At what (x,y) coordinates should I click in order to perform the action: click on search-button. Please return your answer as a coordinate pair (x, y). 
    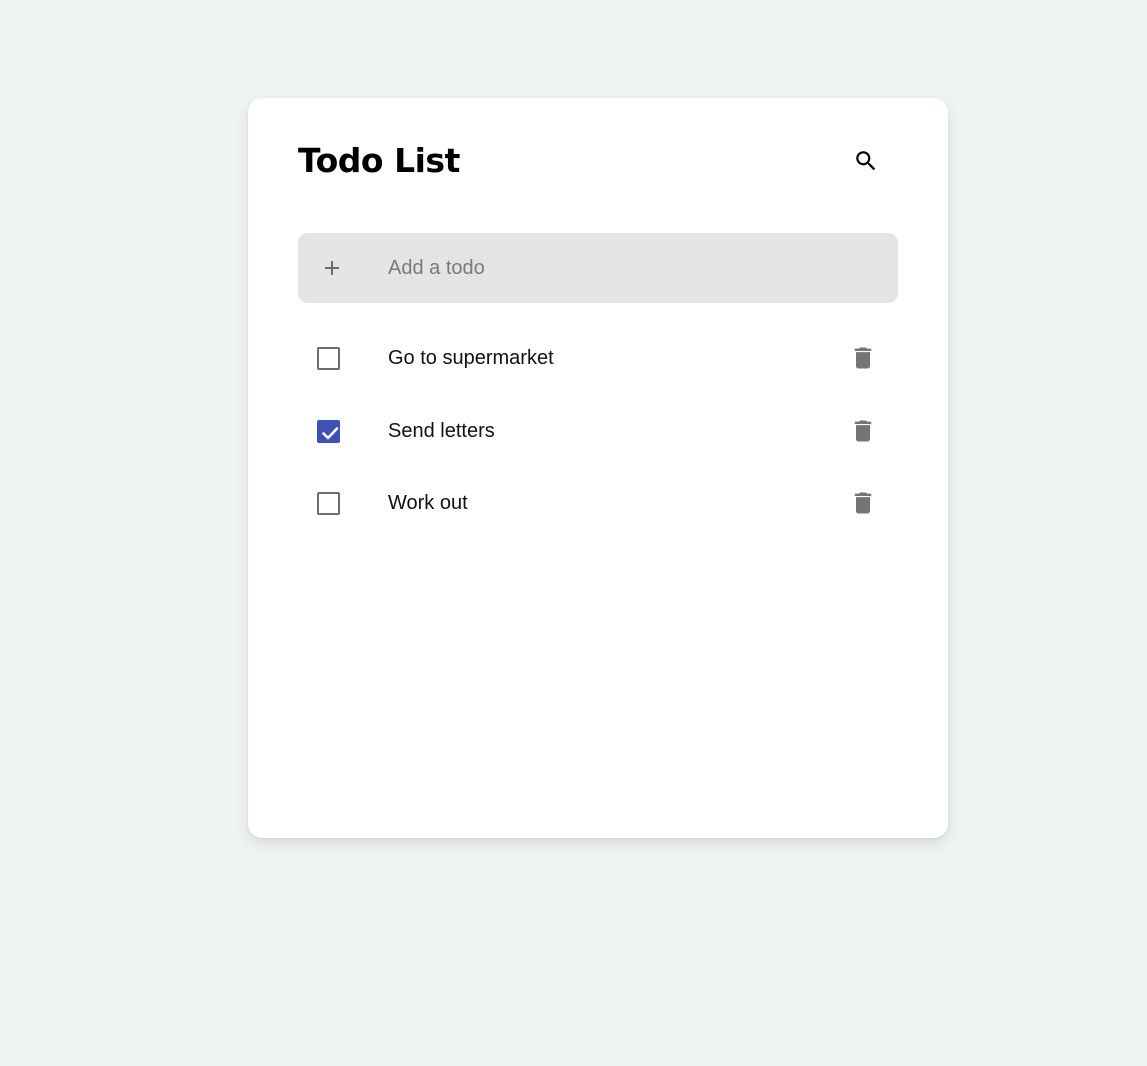
    Looking at the image, I should click on (866, 161).